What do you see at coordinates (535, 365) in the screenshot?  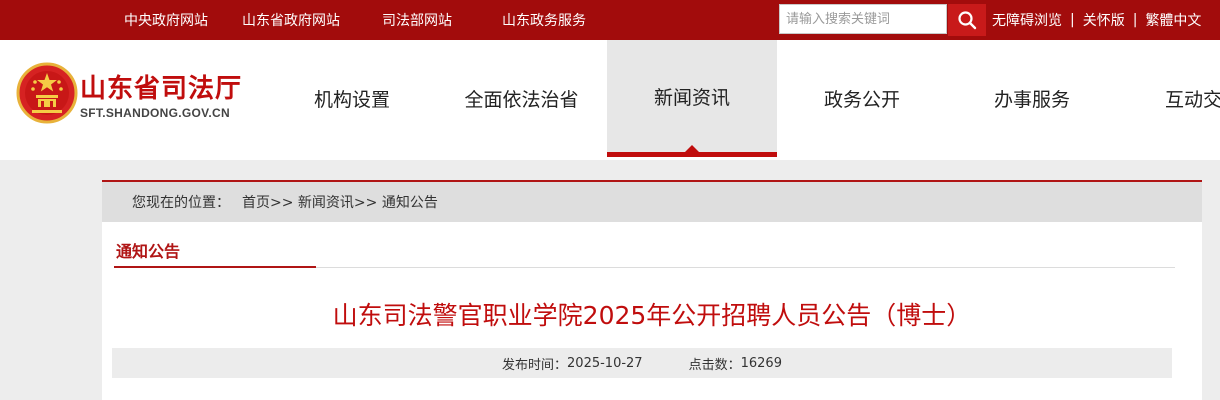 I see `publish-label: 发布时间：` at bounding box center [535, 365].